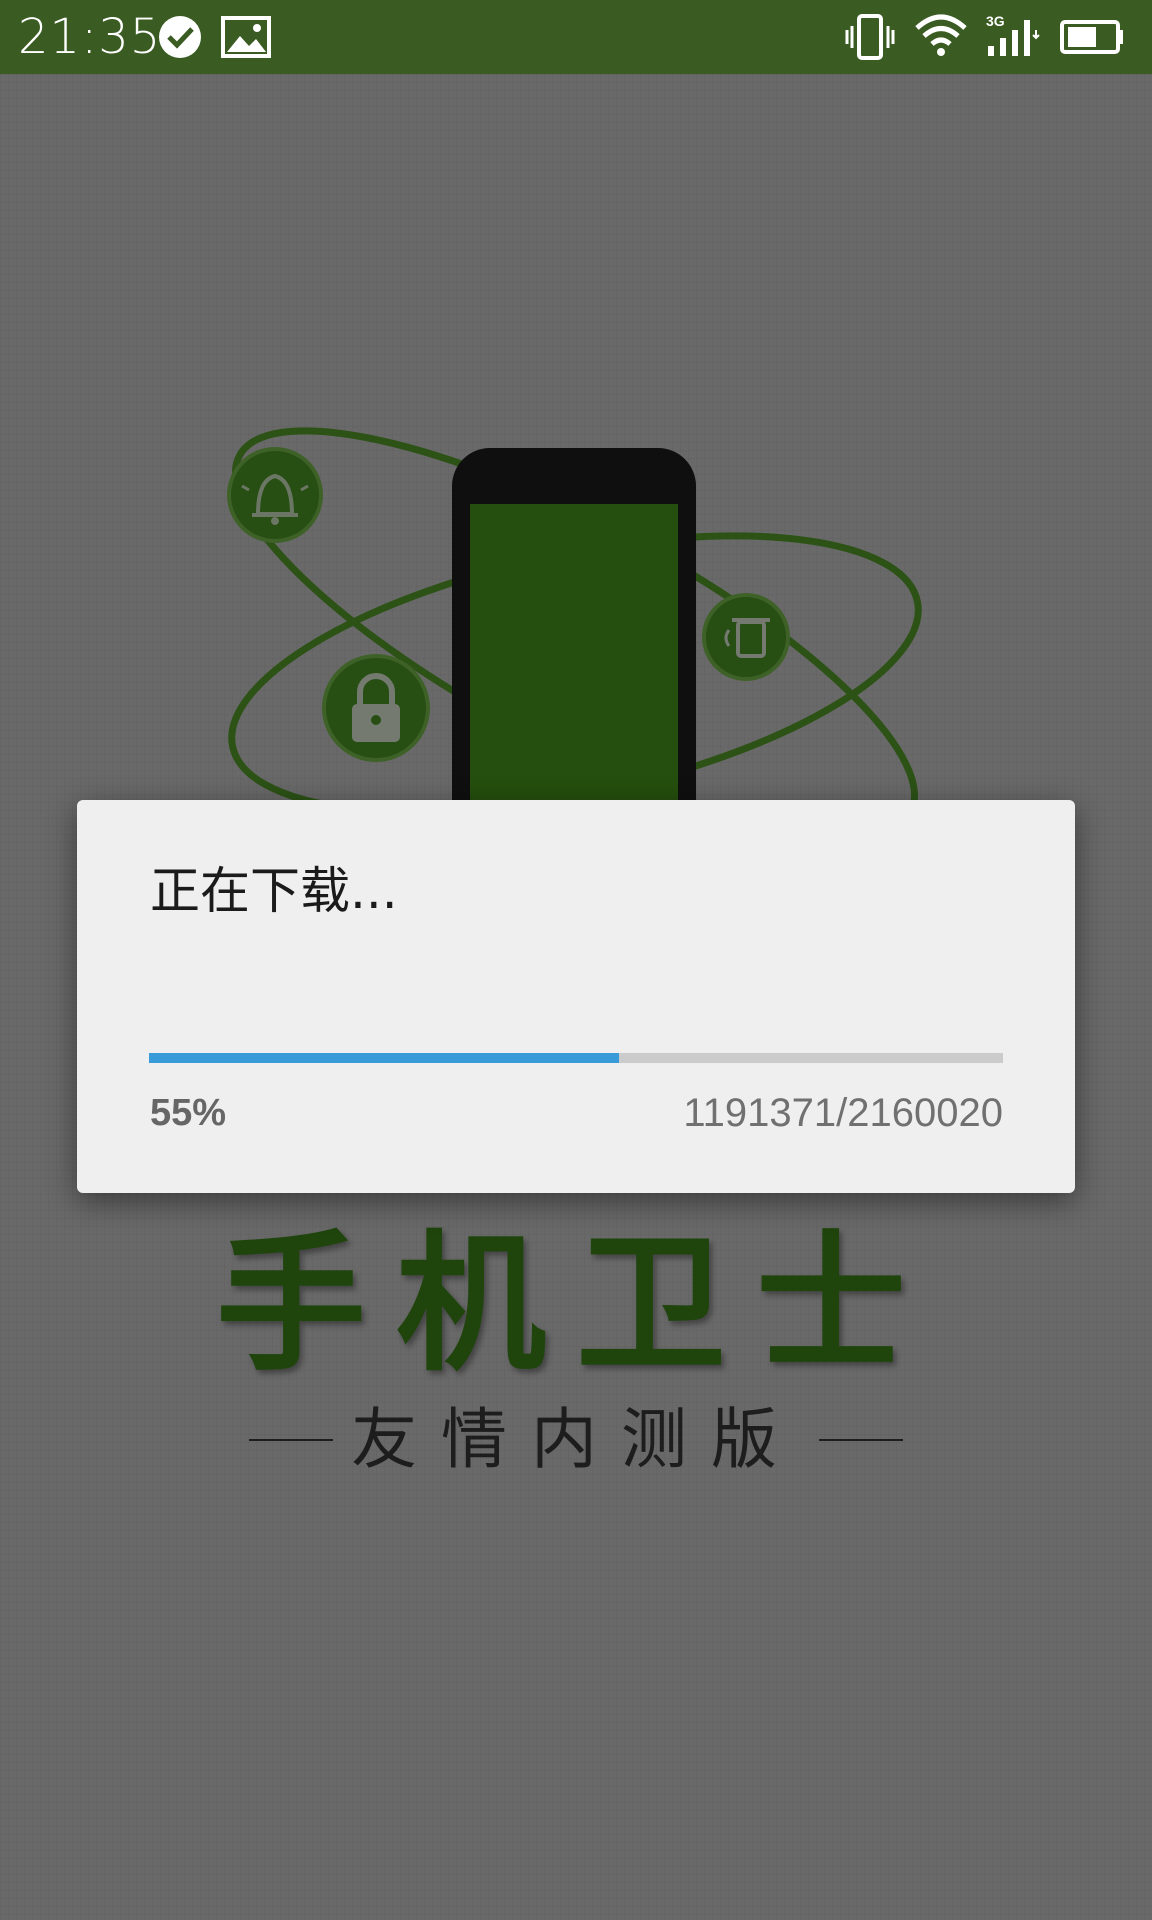  I want to click on battery-icon, so click(1091, 37).